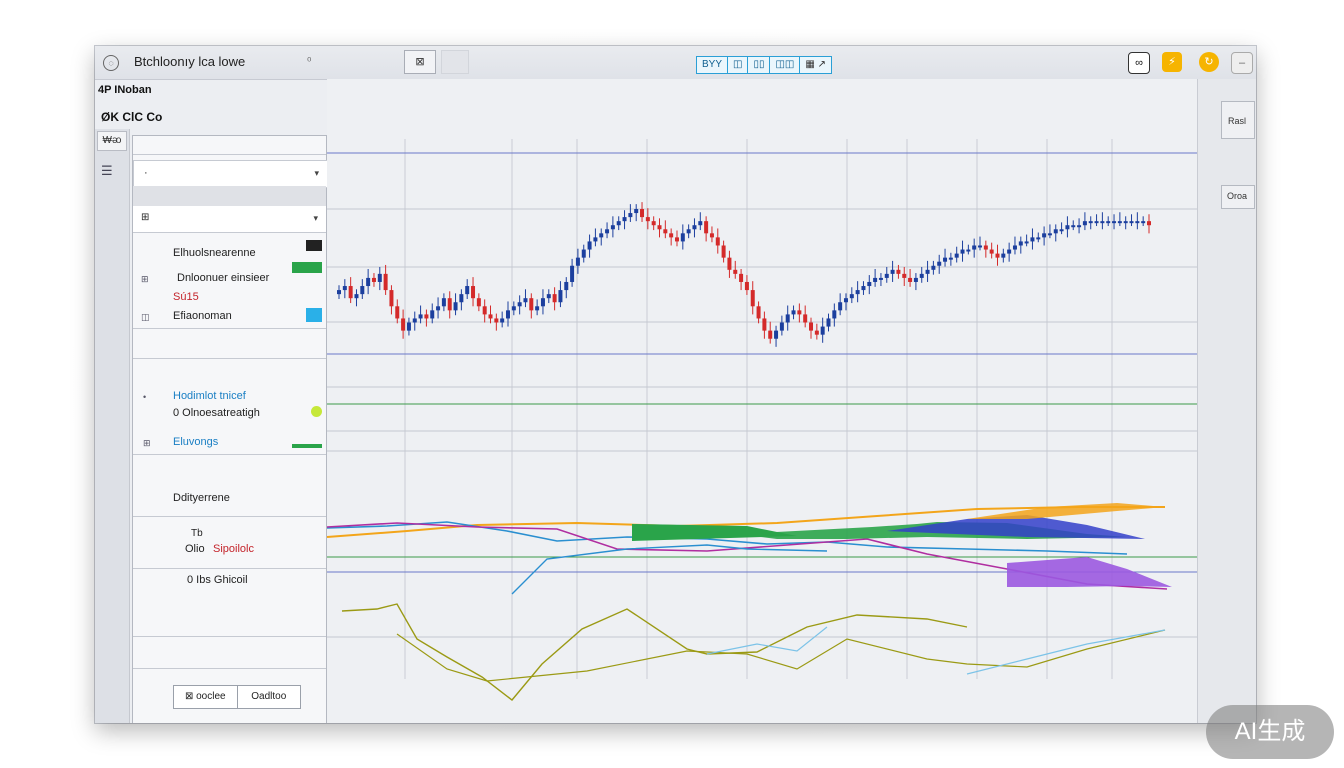 The height and width of the screenshot is (768, 1344). I want to click on indicator-row-3: Efiaonoman, so click(202, 316).